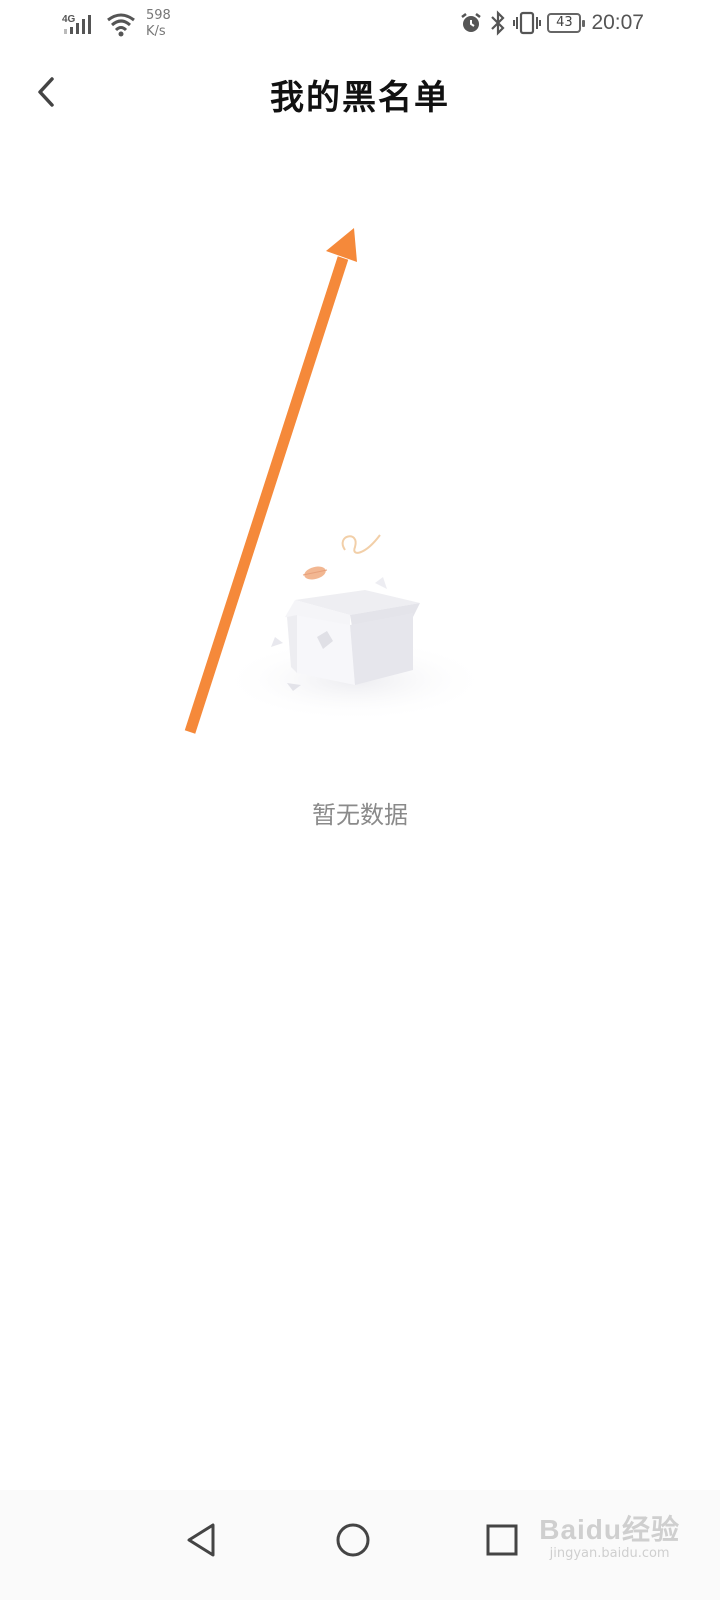 Image resolution: width=720 pixels, height=1600 pixels. What do you see at coordinates (360, 98) in the screenshot?
I see `page-title: 我的黑名单` at bounding box center [360, 98].